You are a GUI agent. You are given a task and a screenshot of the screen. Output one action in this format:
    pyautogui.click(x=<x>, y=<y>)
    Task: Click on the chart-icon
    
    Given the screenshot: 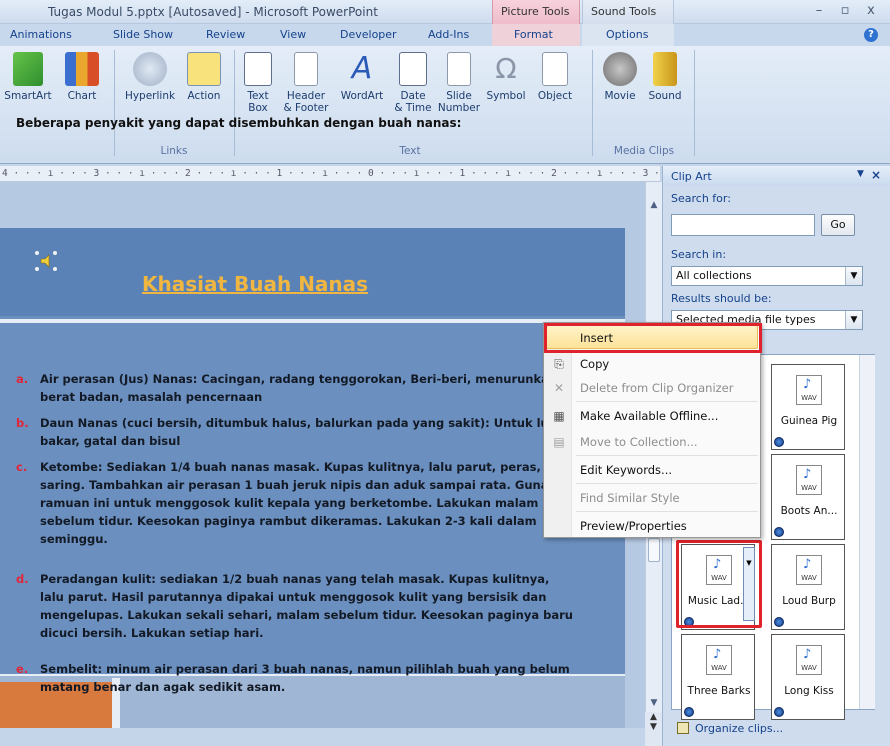 What is the action you would take?
    pyautogui.click(x=82, y=69)
    